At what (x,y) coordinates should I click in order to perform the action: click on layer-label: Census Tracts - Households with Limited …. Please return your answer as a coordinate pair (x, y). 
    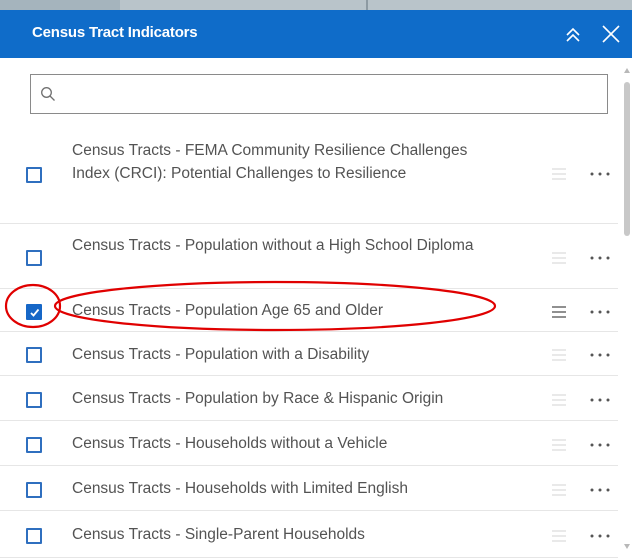
    Looking at the image, I should click on (240, 488).